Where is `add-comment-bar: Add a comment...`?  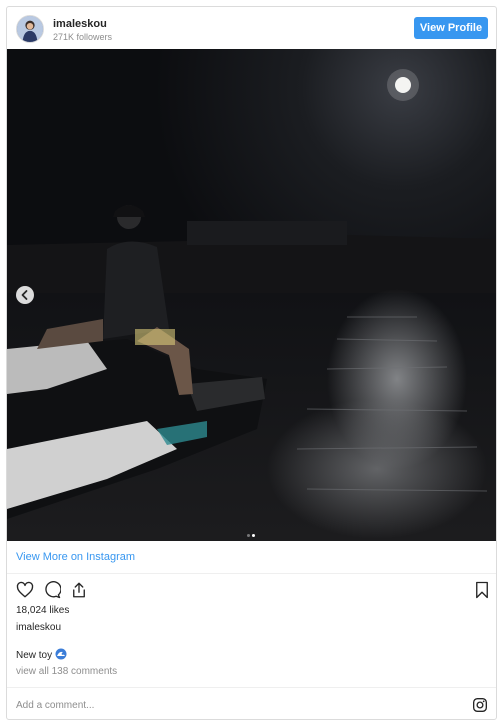
add-comment-bar: Add a comment... is located at coordinates (251, 703).